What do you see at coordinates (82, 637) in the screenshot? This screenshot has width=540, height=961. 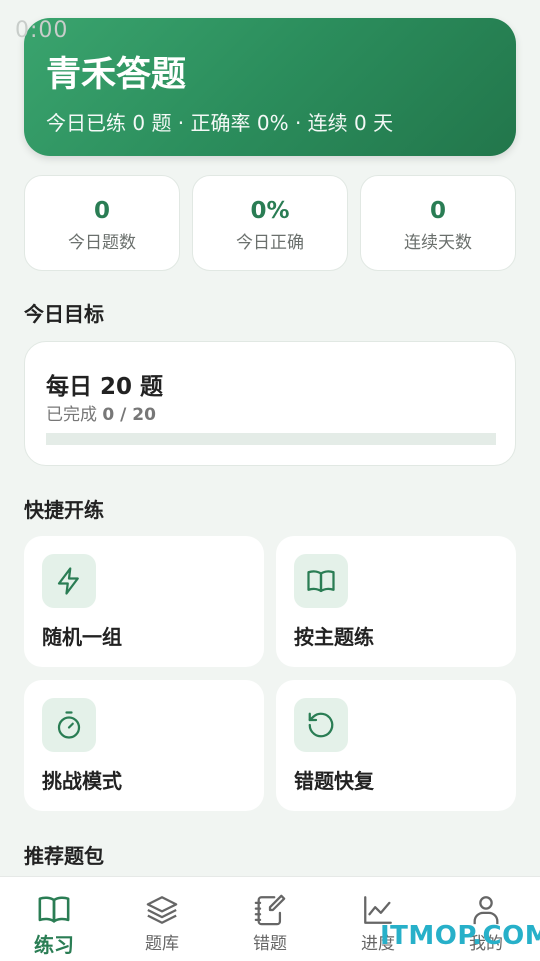 I see `quick-label: 随机一组` at bounding box center [82, 637].